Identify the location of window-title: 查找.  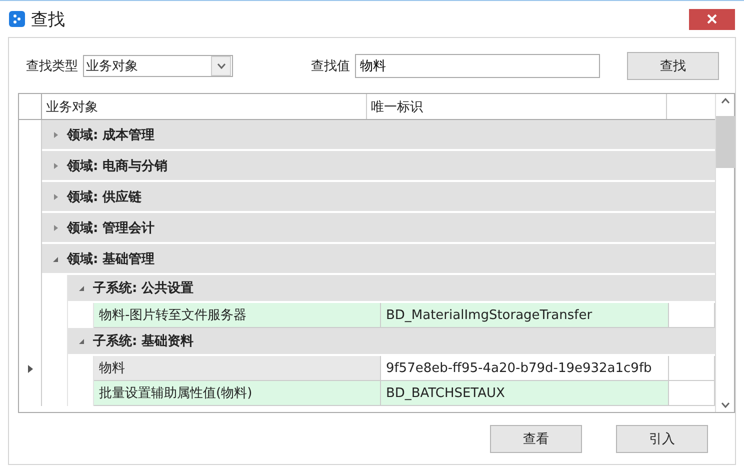
(48, 19).